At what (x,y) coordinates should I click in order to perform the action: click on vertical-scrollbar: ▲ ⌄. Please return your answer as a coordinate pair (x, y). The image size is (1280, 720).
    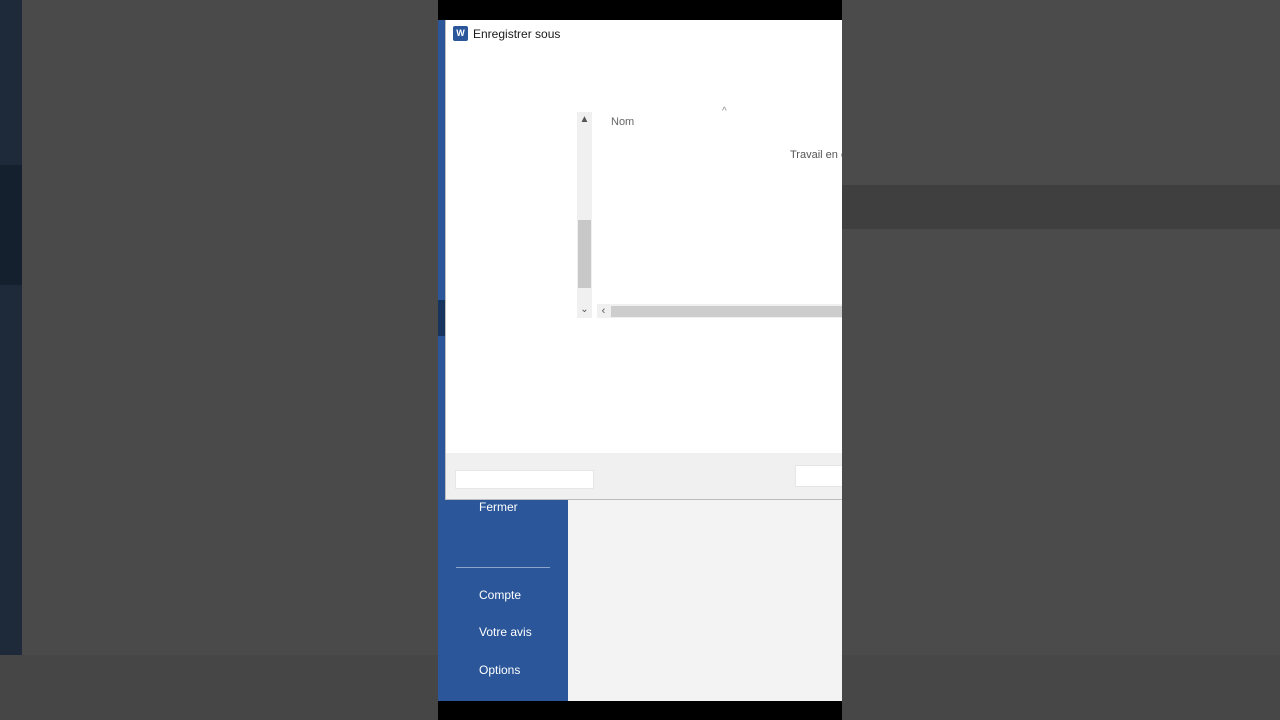
    Looking at the image, I should click on (584, 215).